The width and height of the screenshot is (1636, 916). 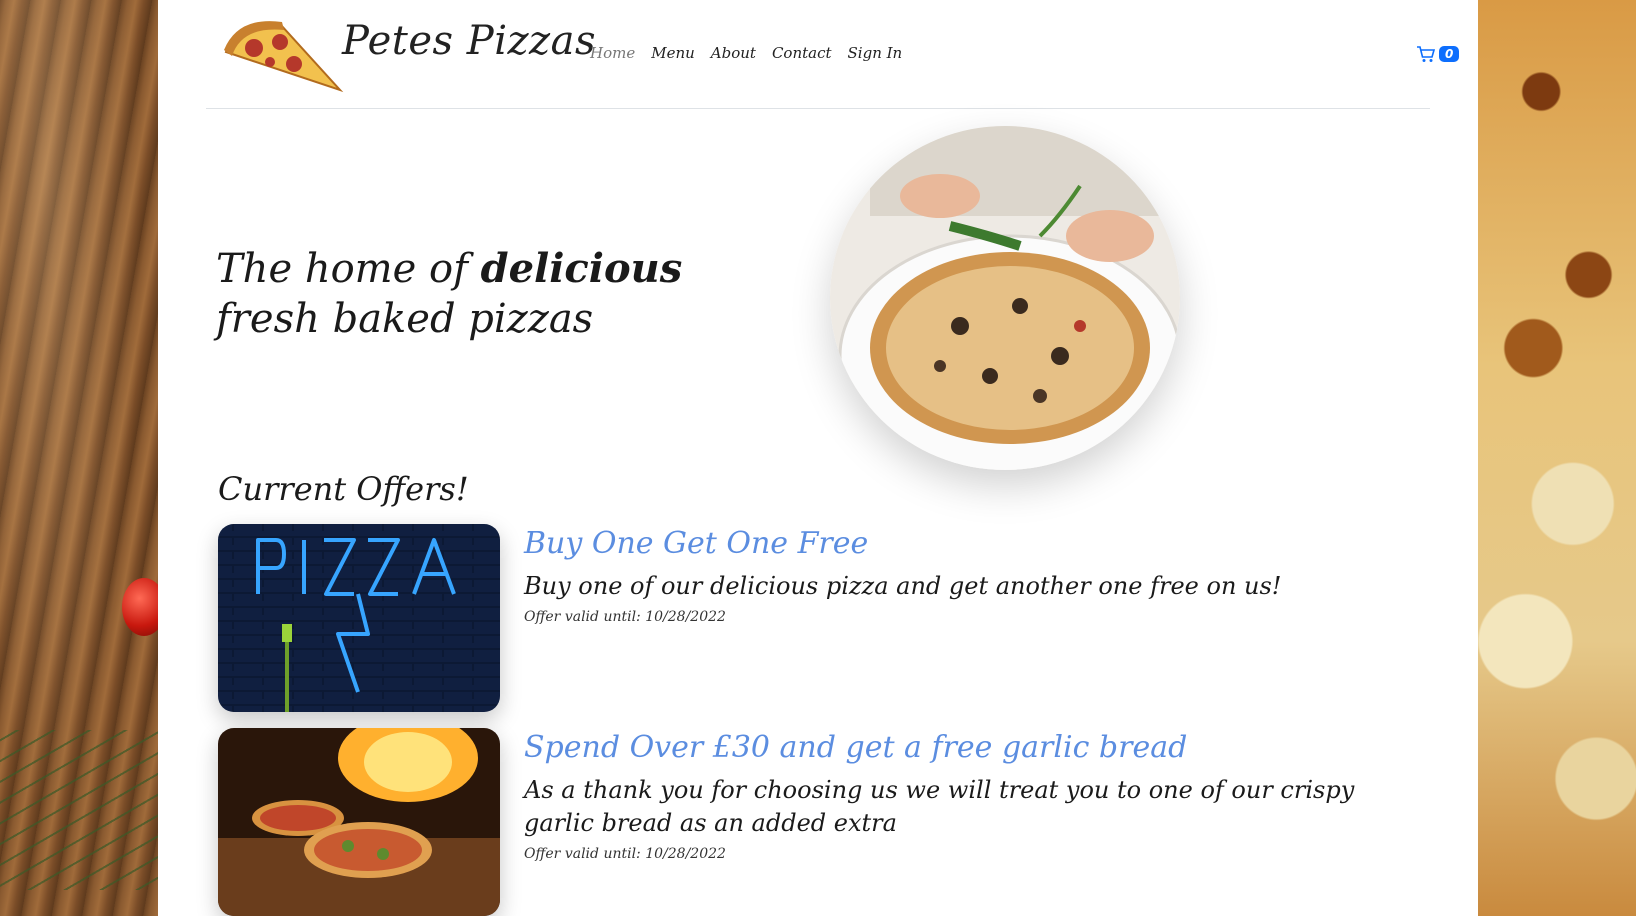 I want to click on nav-contact-link: Contact, so click(x=802, y=53).